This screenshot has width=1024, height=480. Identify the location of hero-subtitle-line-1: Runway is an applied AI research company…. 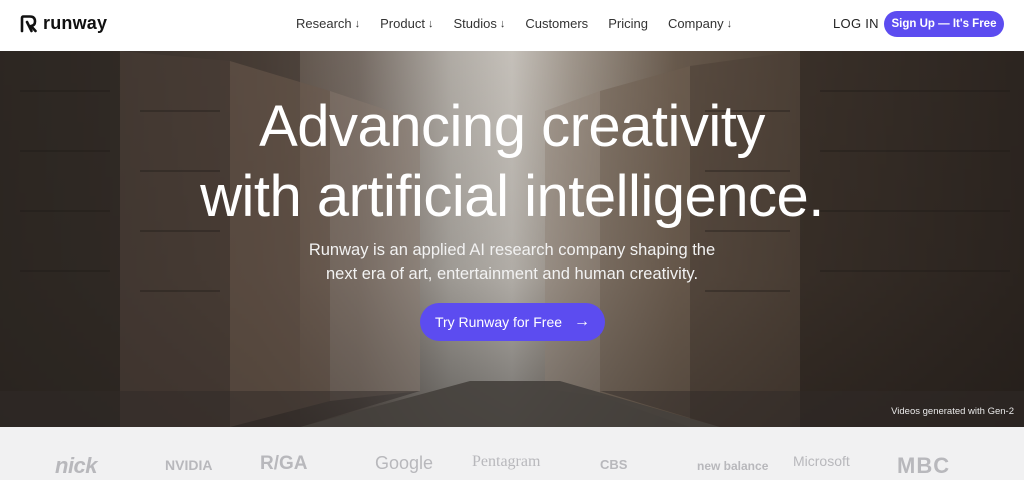
(512, 250).